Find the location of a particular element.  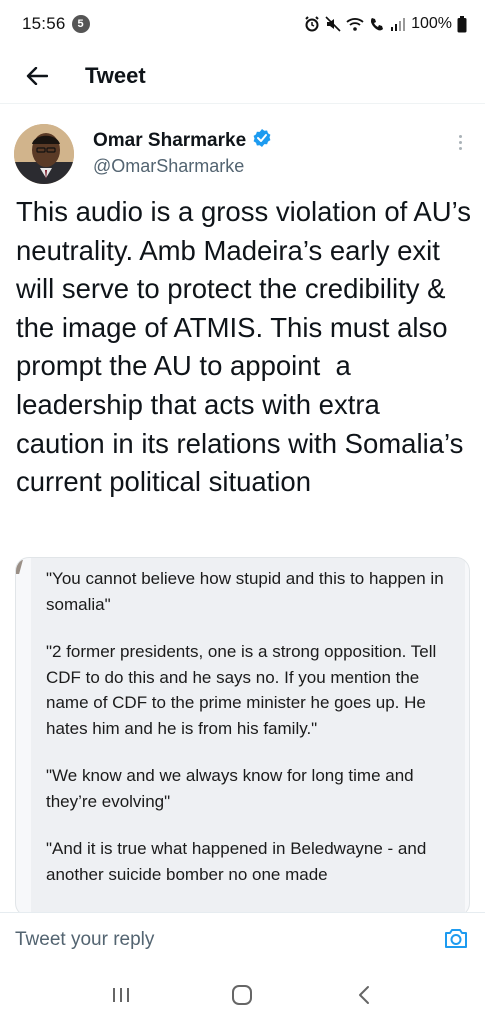

author-handle: @OmarSharmarke is located at coordinates (168, 166).